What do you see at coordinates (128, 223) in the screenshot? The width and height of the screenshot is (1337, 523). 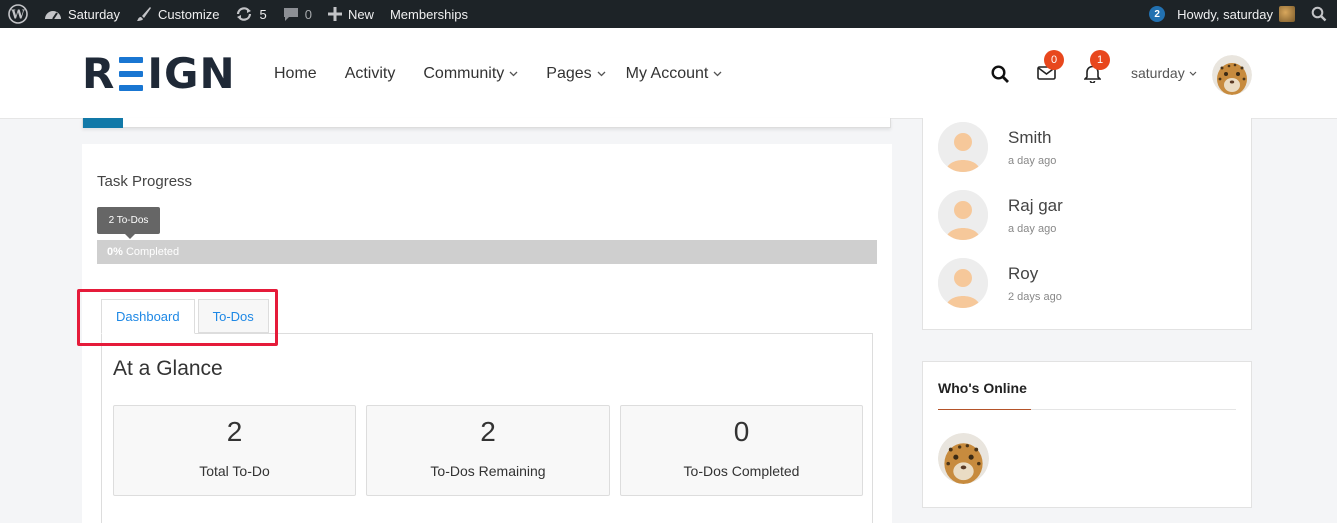 I see `todos-tooltip: 2 To-Dos` at bounding box center [128, 223].